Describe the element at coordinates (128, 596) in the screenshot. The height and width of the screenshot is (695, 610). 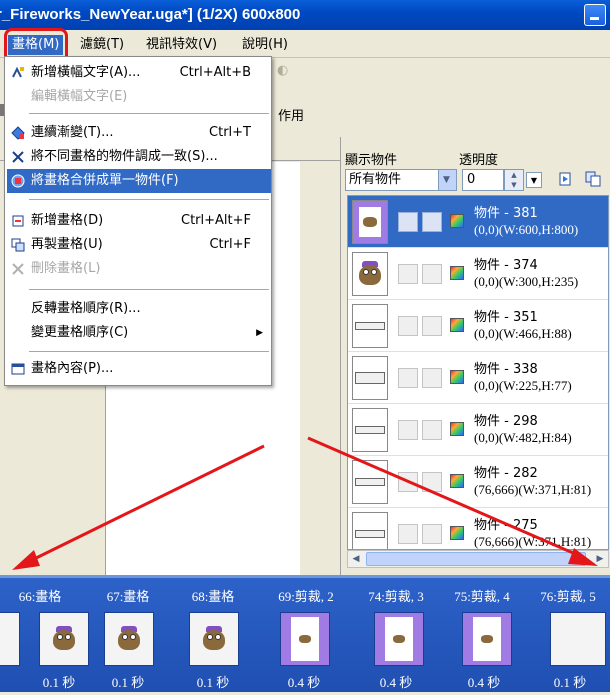
I see `frame-label: 67:畫格` at that location.